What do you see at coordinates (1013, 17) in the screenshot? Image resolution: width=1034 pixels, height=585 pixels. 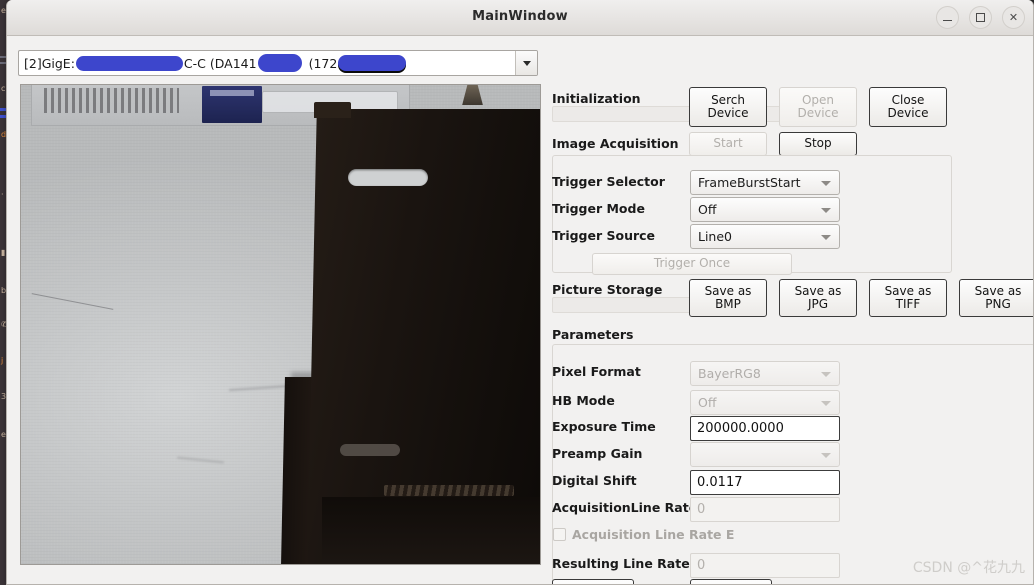 I see `close-button: ✕` at bounding box center [1013, 17].